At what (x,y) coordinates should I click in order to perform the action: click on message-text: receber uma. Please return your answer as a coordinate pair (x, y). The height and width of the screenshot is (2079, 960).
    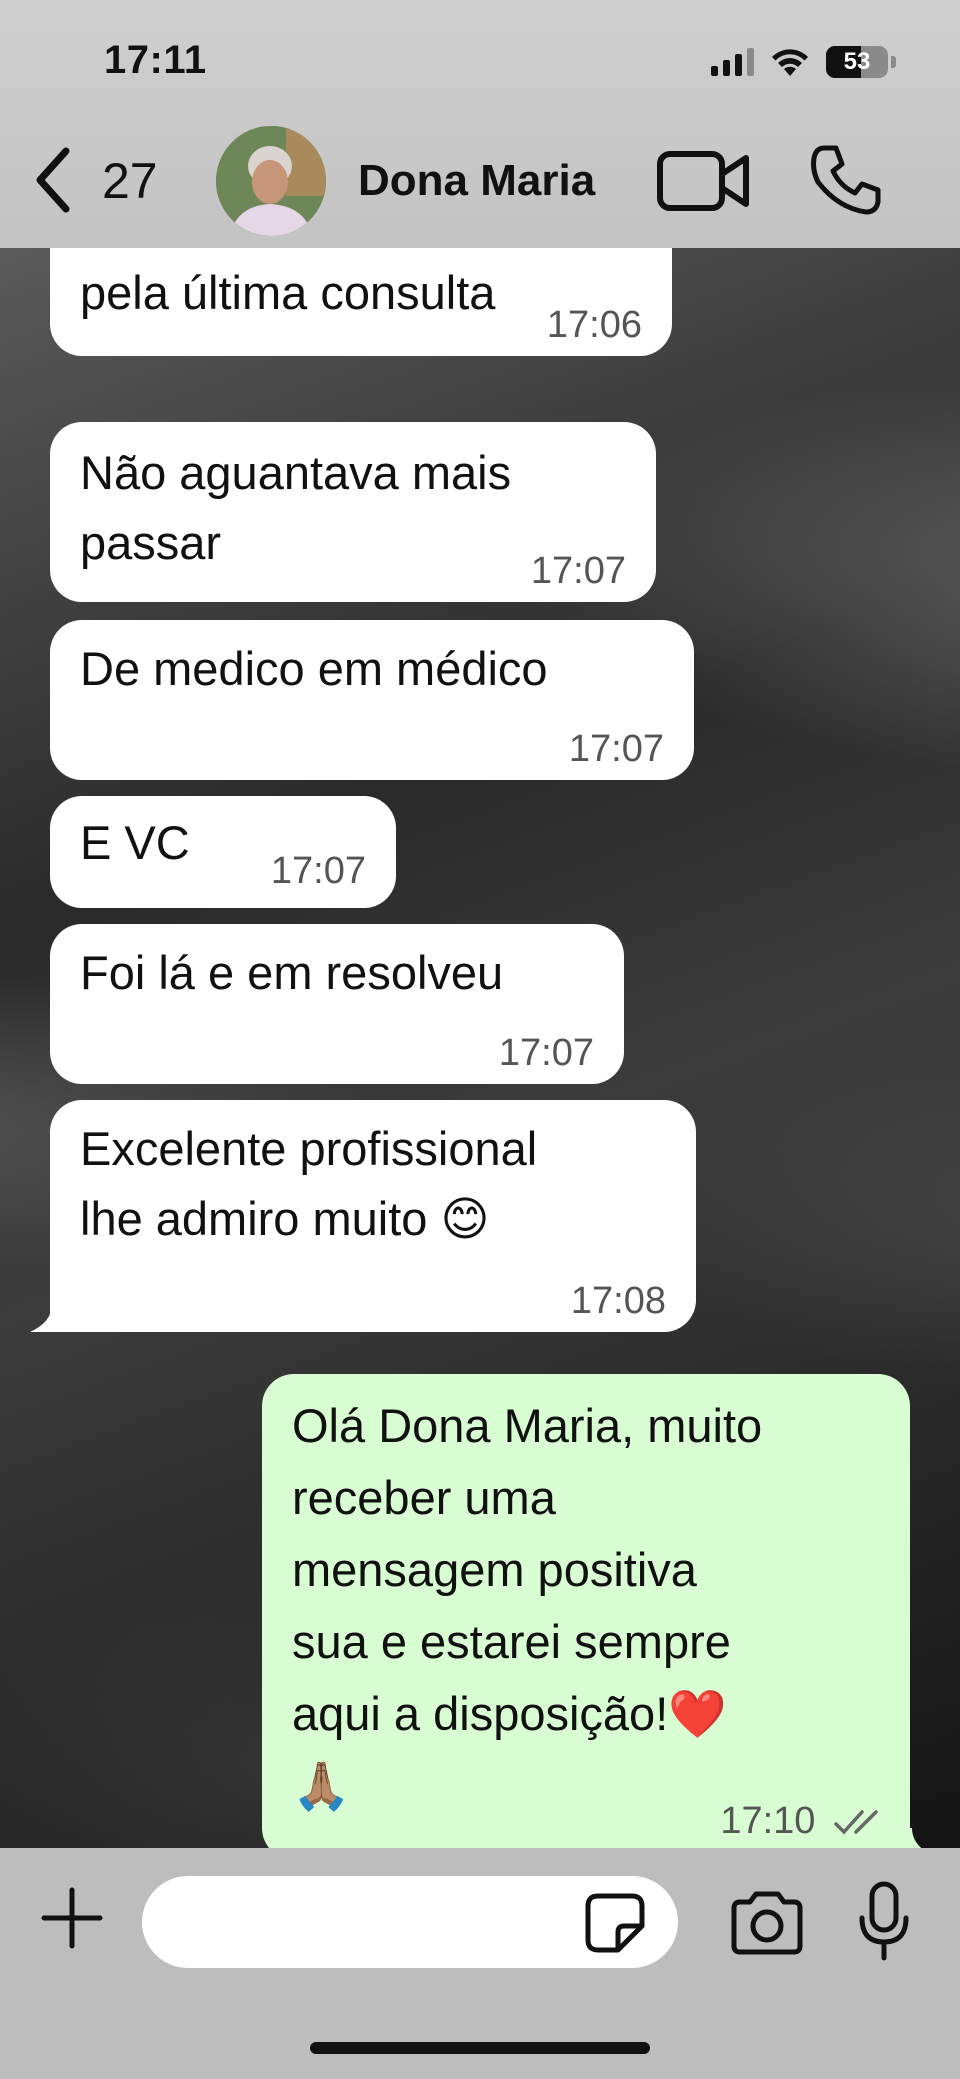
    Looking at the image, I should click on (424, 1497).